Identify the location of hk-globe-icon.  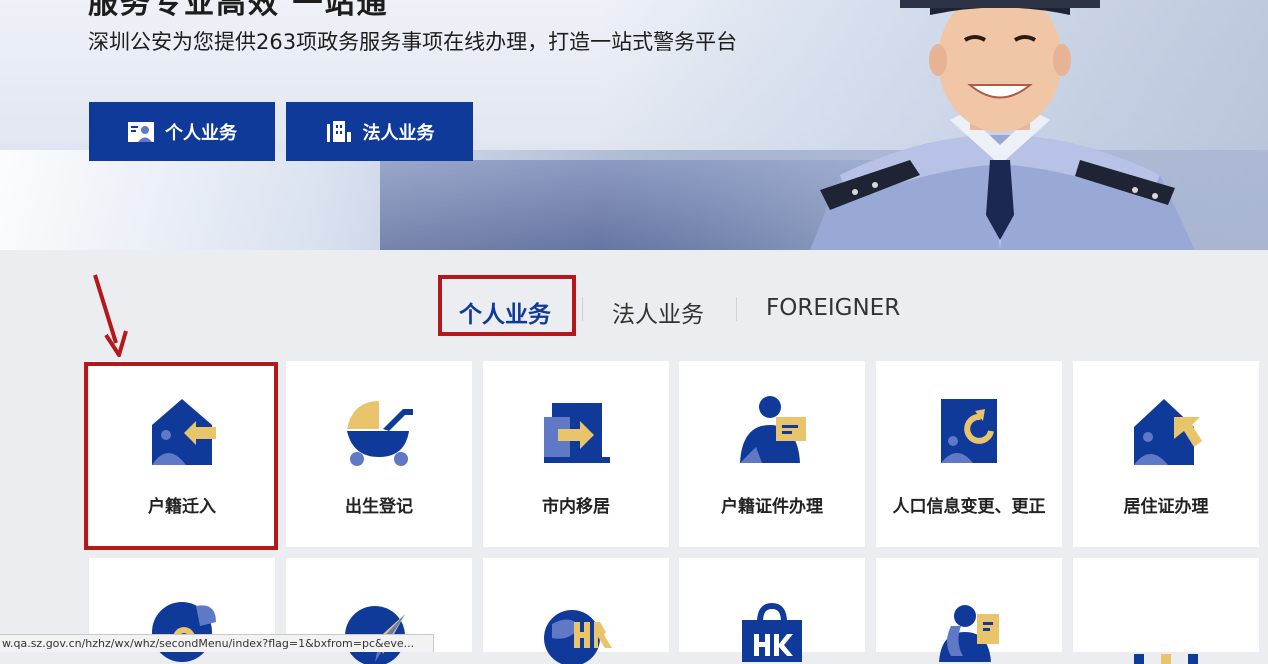
(578, 637).